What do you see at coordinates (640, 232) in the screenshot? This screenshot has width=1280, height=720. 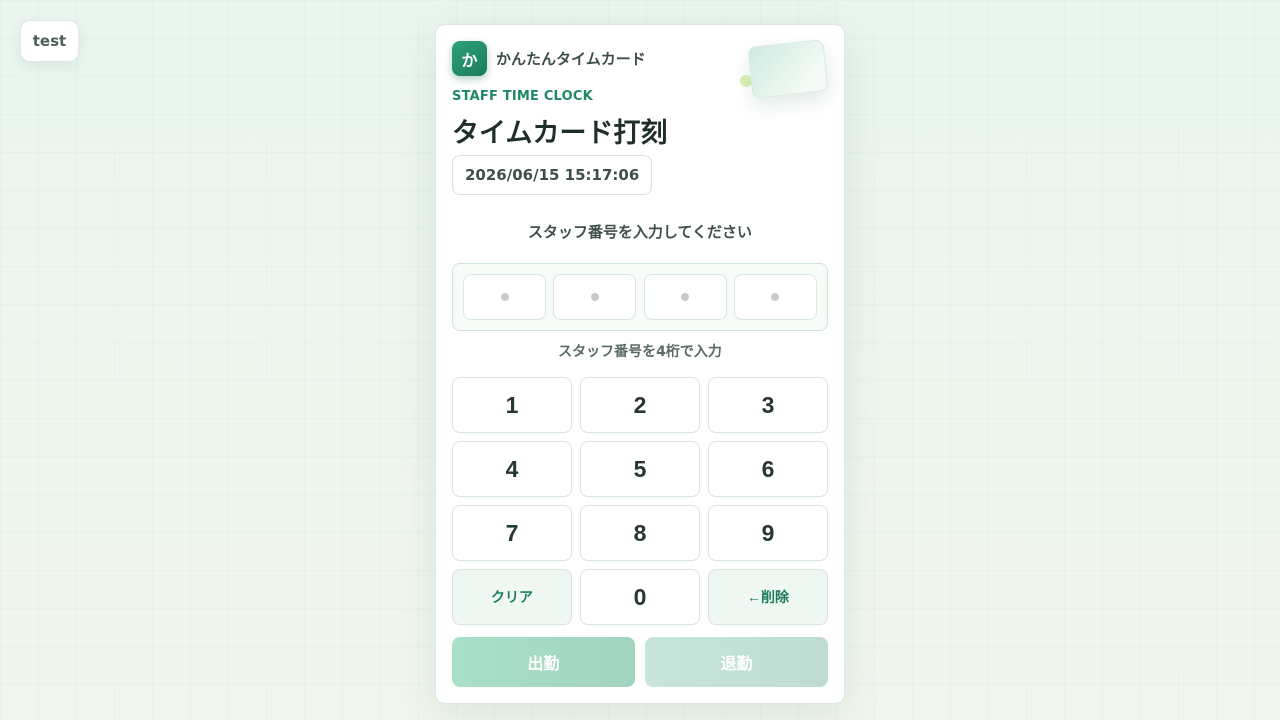 I see `pin-prompt: スタッフ番号を入力してください` at bounding box center [640, 232].